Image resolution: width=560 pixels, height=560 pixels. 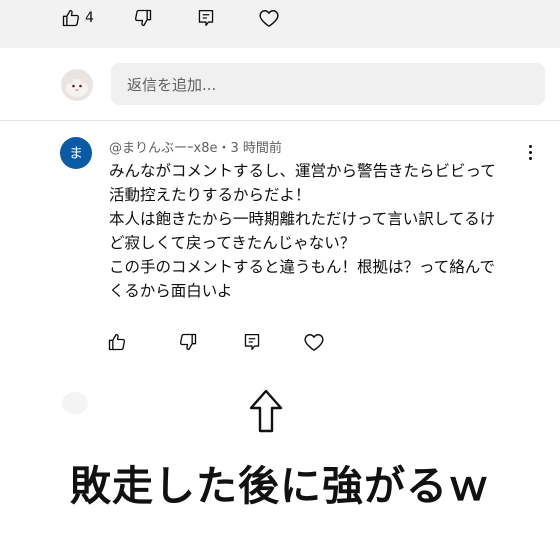 I want to click on reply-button, so click(x=206, y=18).